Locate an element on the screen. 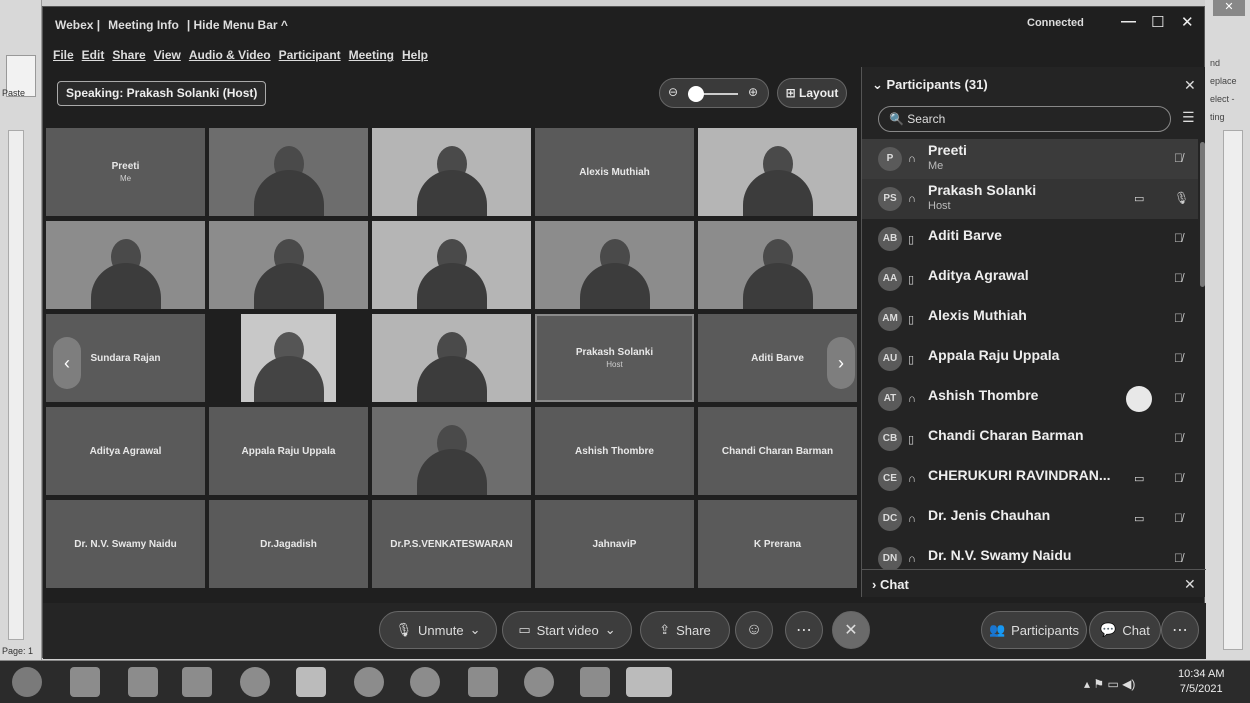 This screenshot has width=1250, height=703. start-button is located at coordinates (27, 682).